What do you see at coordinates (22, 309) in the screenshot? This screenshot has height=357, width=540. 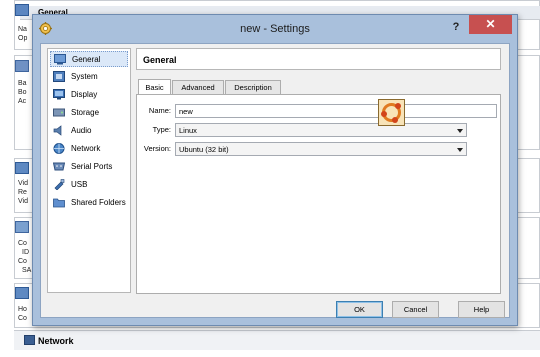 I see `bg-line: Ho` at bounding box center [22, 309].